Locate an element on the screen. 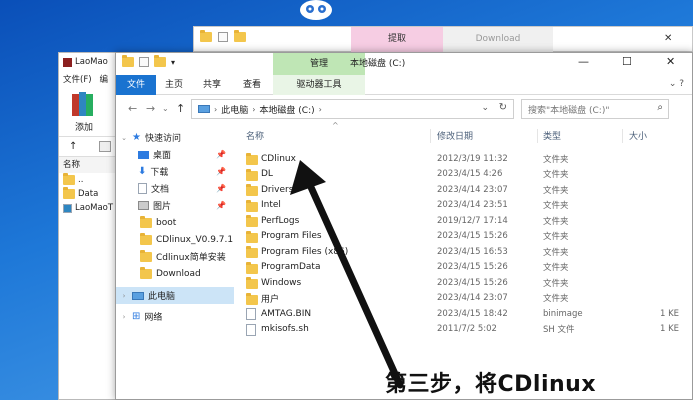  tab-extract: 提取 is located at coordinates (397, 39).